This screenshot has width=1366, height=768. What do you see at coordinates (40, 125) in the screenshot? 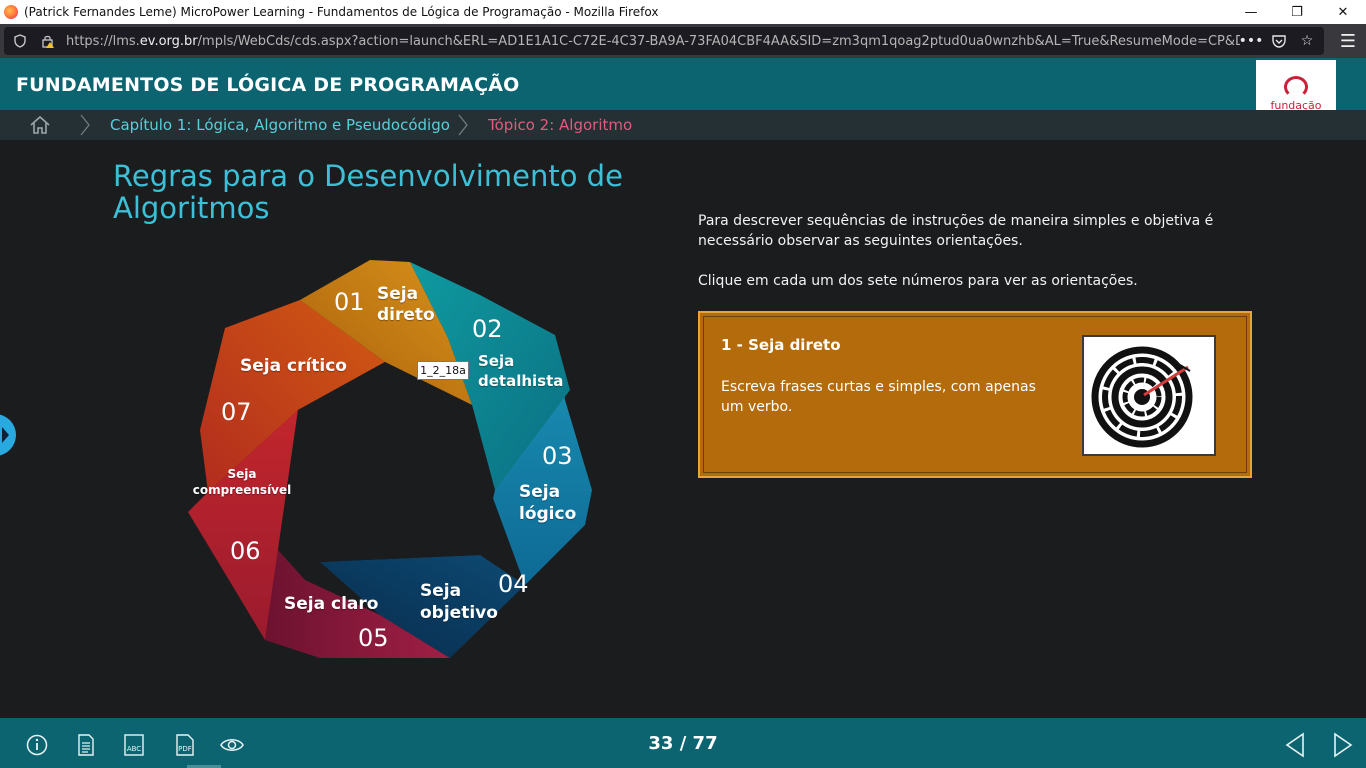
I see `home-icon` at bounding box center [40, 125].